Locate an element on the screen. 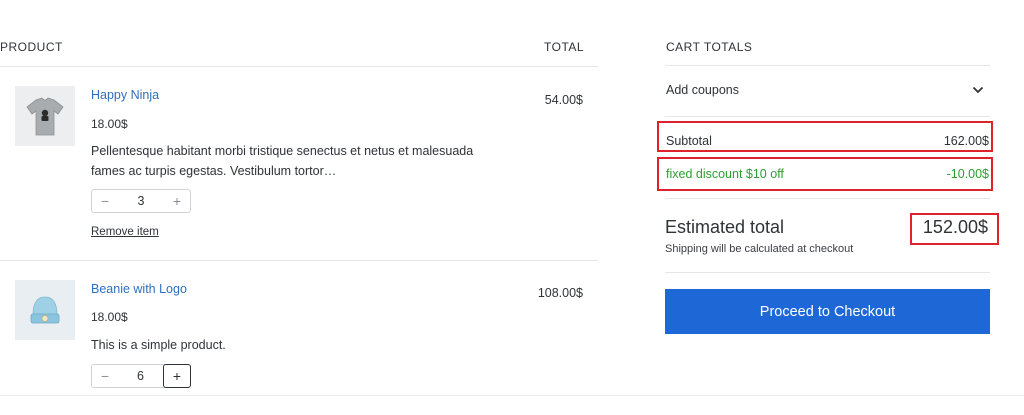 This screenshot has height=415, width=1024. product-name-link: Happy Ninja is located at coordinates (125, 95).